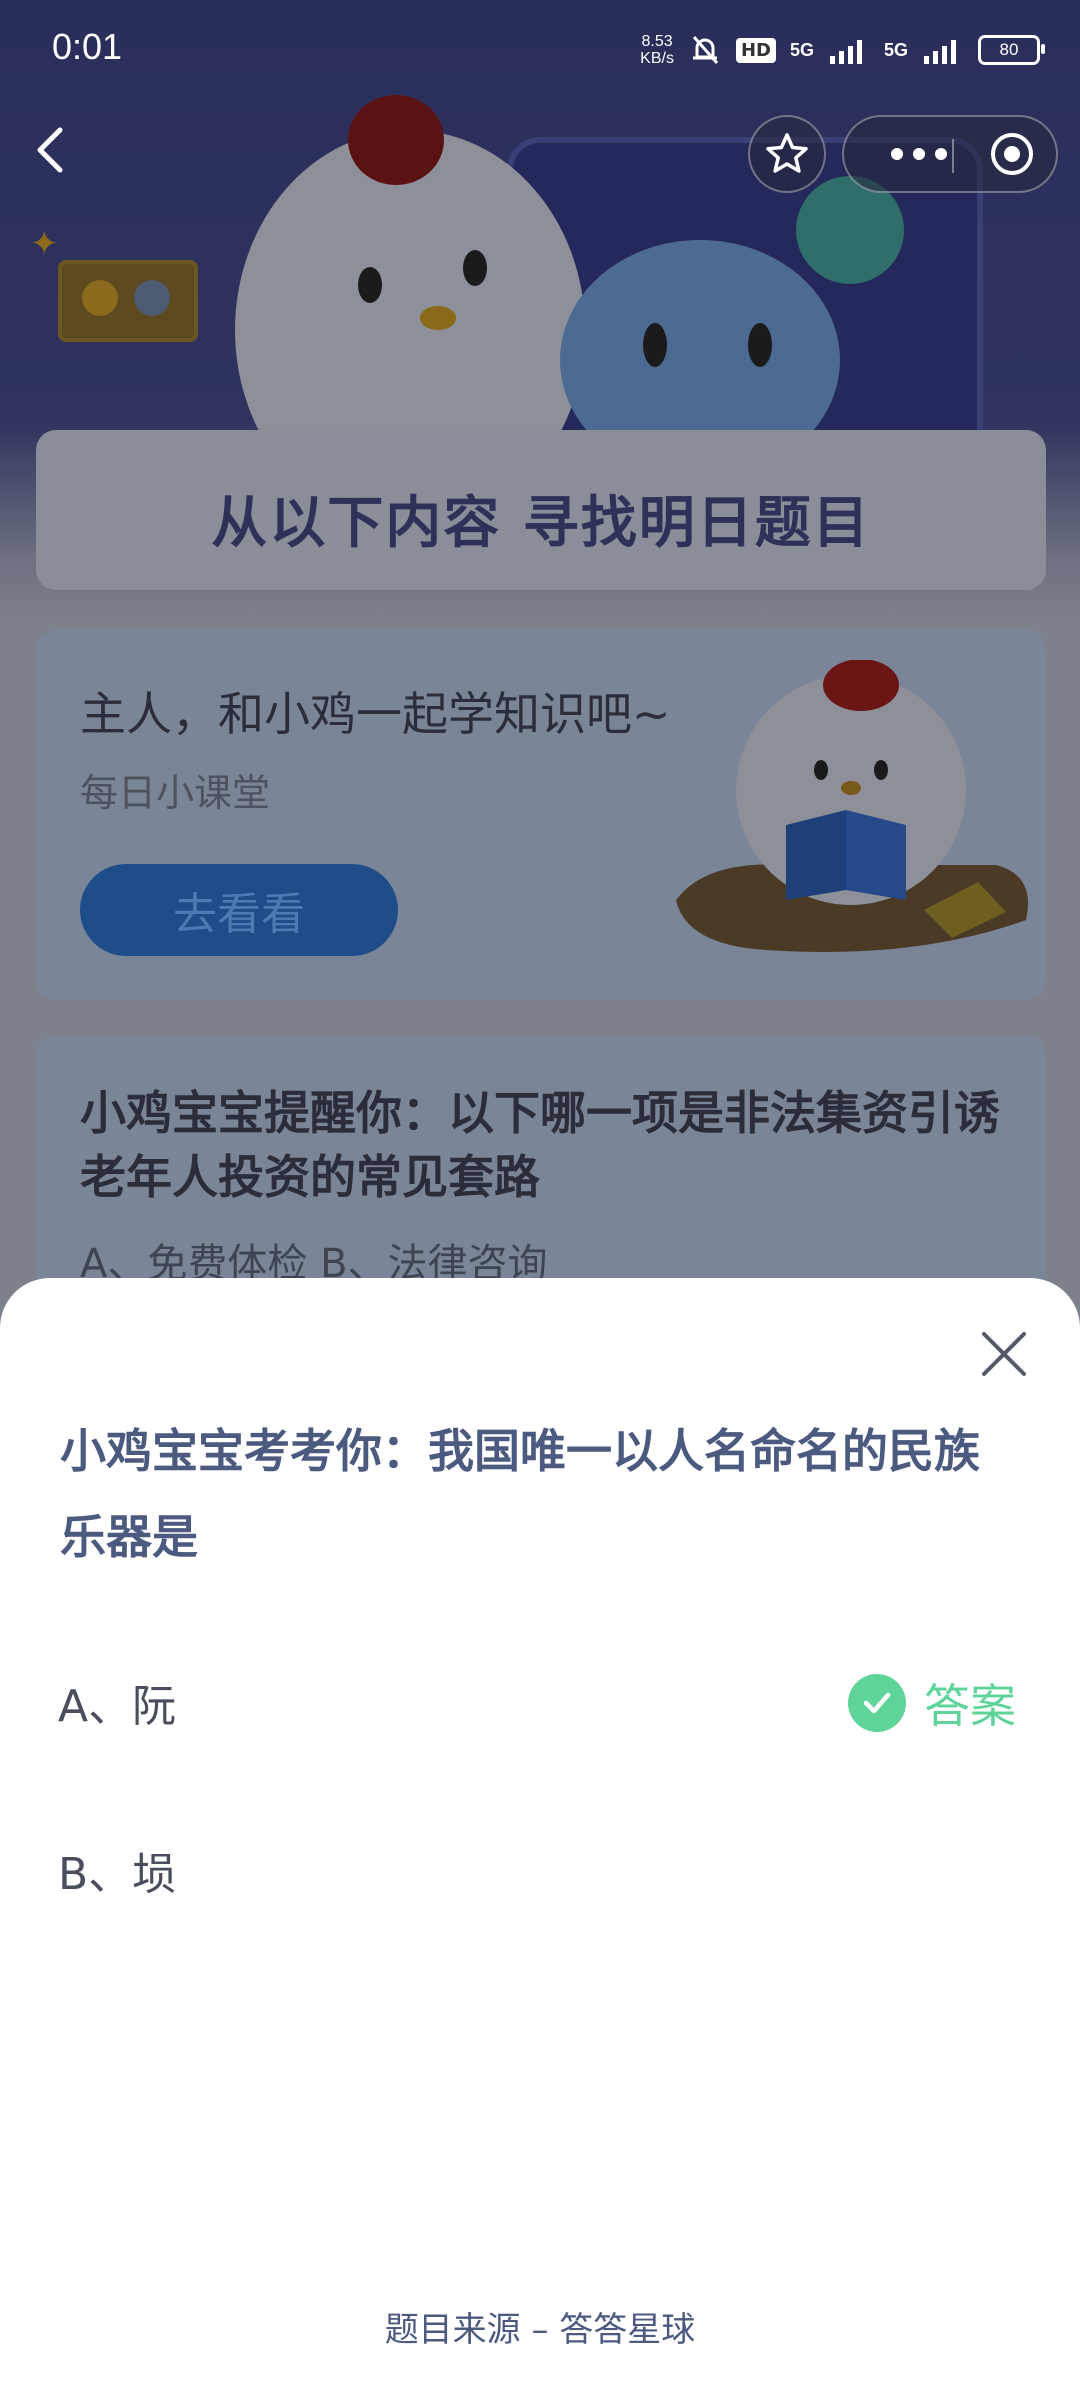  Describe the element at coordinates (657, 58) in the screenshot. I see `network-speed-unit: KB/s` at that location.